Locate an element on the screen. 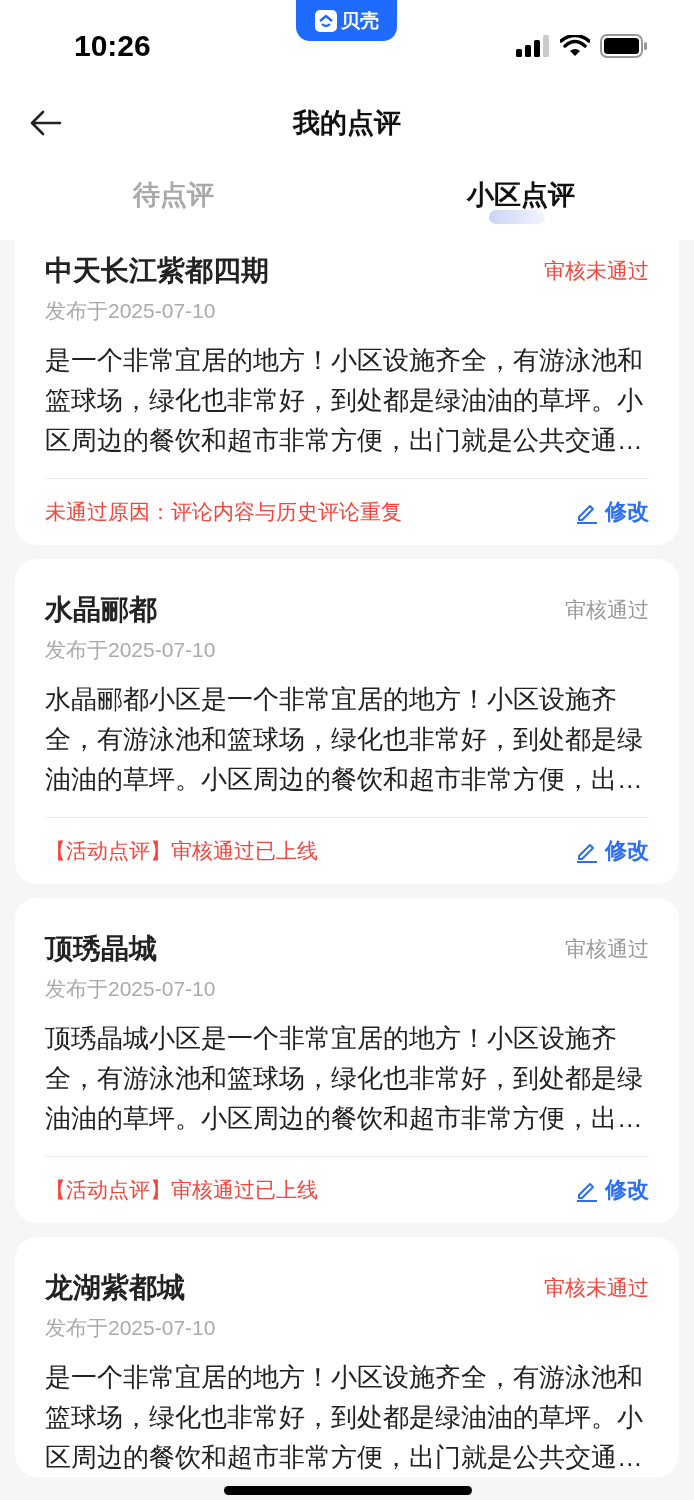  tab: 小区点评 is located at coordinates (520, 201).